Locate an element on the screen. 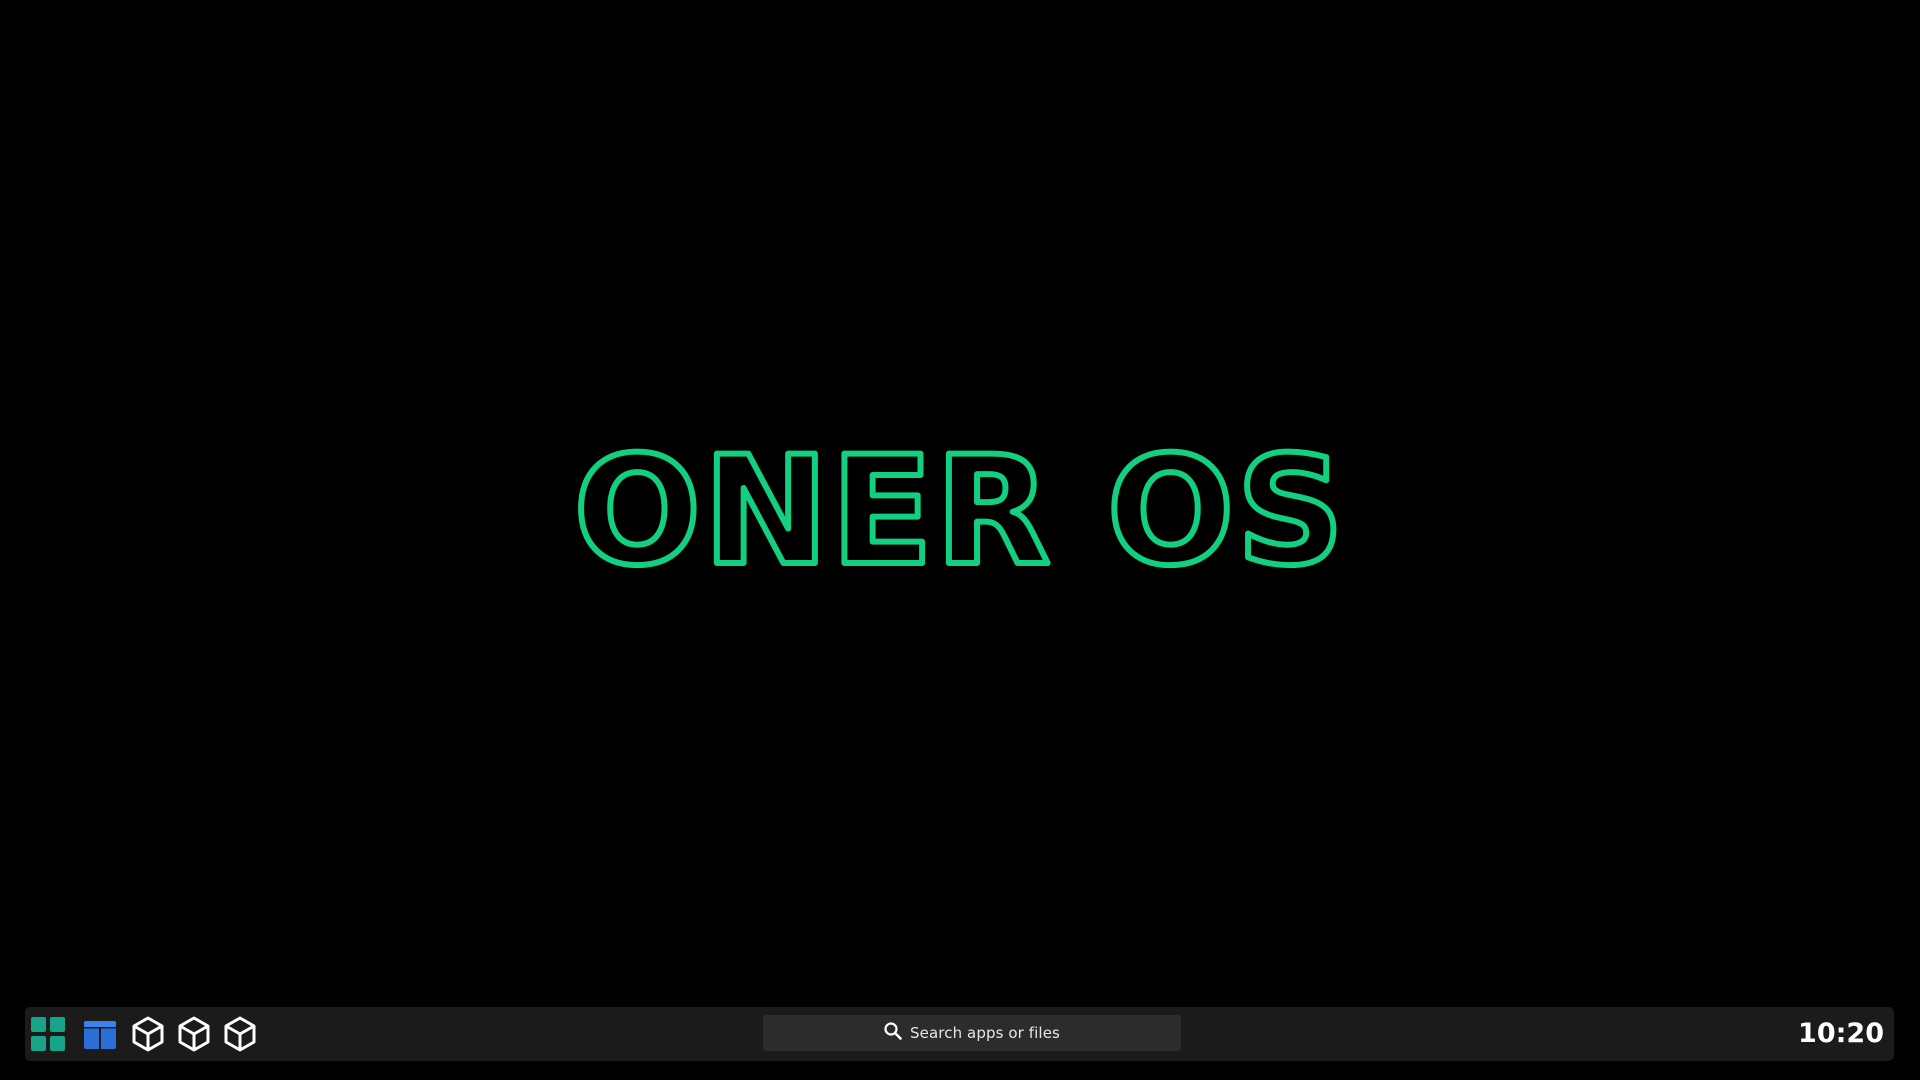 The height and width of the screenshot is (1080, 1920). os-logo-text: ONER OS is located at coordinates (960, 510).